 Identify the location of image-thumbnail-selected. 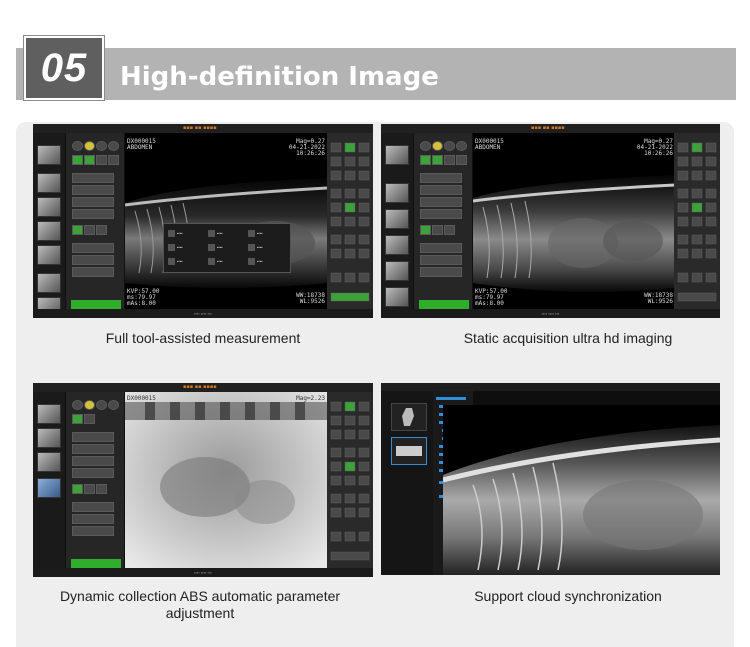
(409, 451).